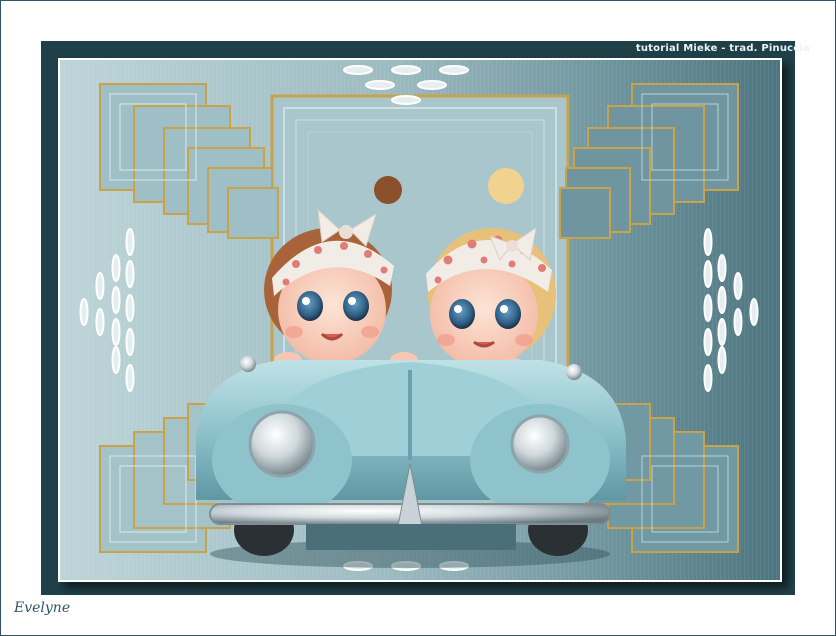 This screenshot has width=836, height=636. I want to click on signature: Evelyne, so click(42, 608).